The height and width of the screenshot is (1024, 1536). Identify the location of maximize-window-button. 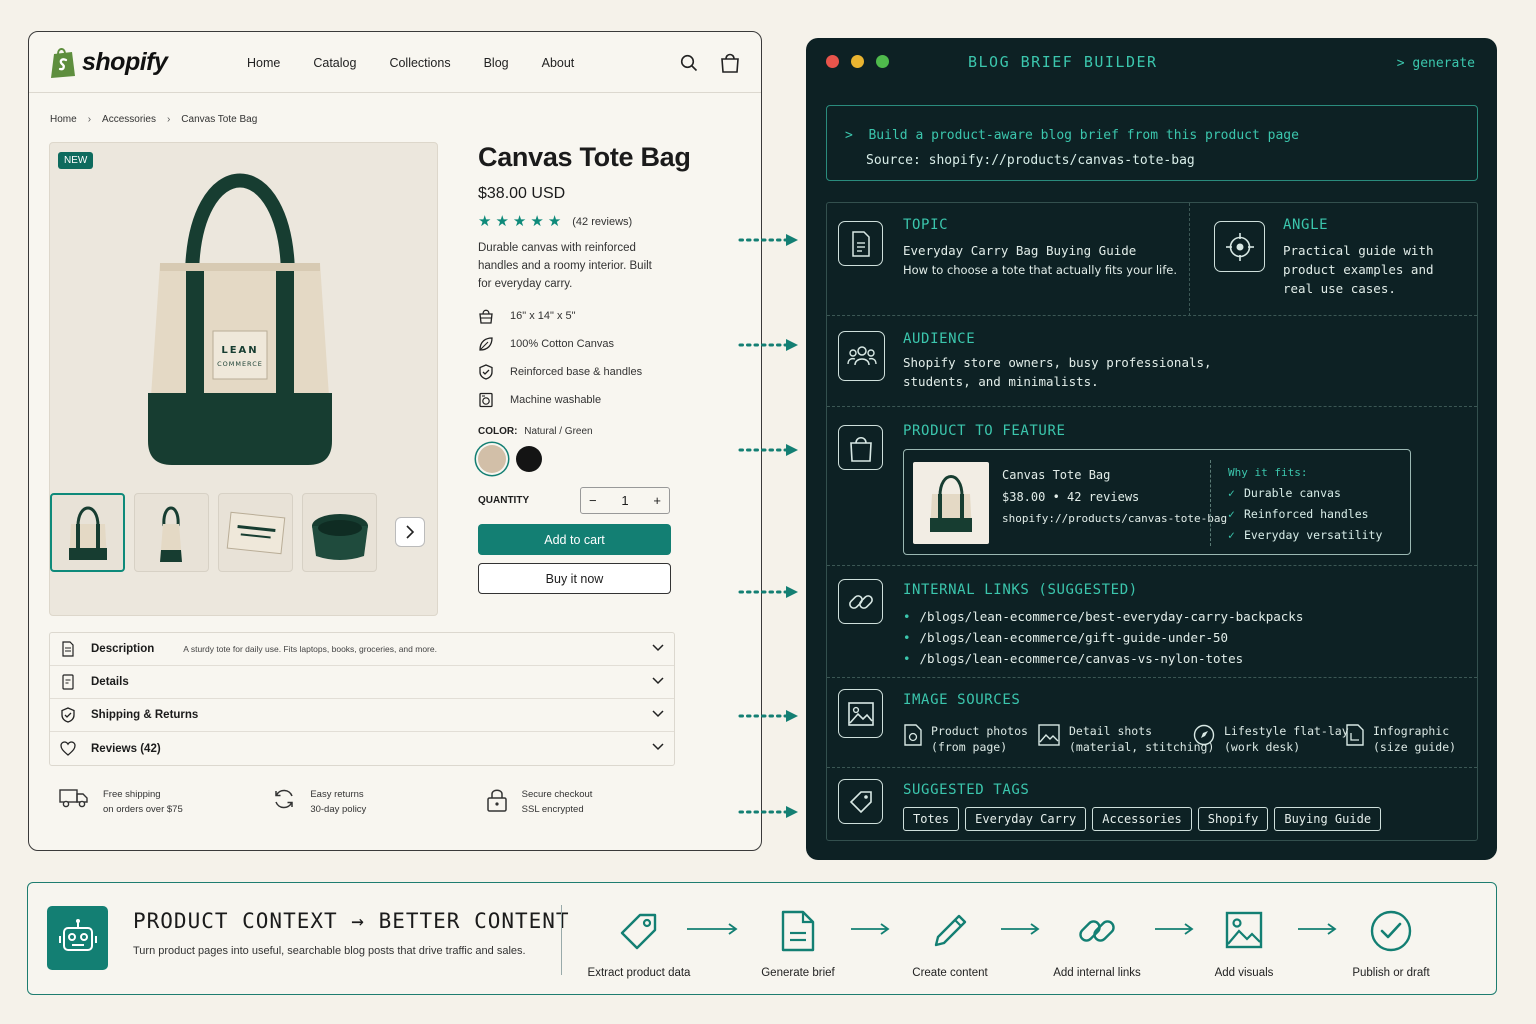
(882, 61).